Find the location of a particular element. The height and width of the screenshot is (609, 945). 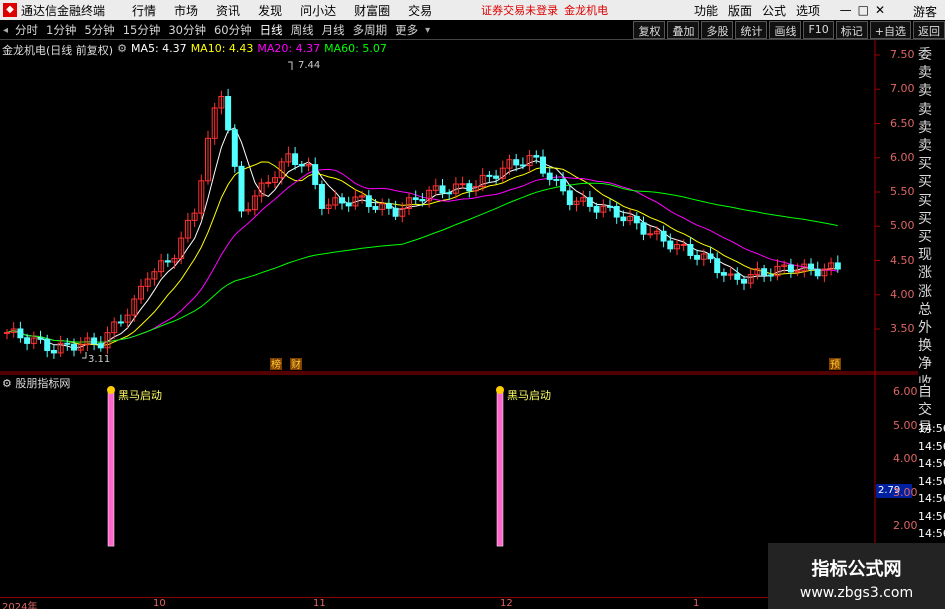

menu-item-ask: 问小达 is located at coordinates (318, 10).